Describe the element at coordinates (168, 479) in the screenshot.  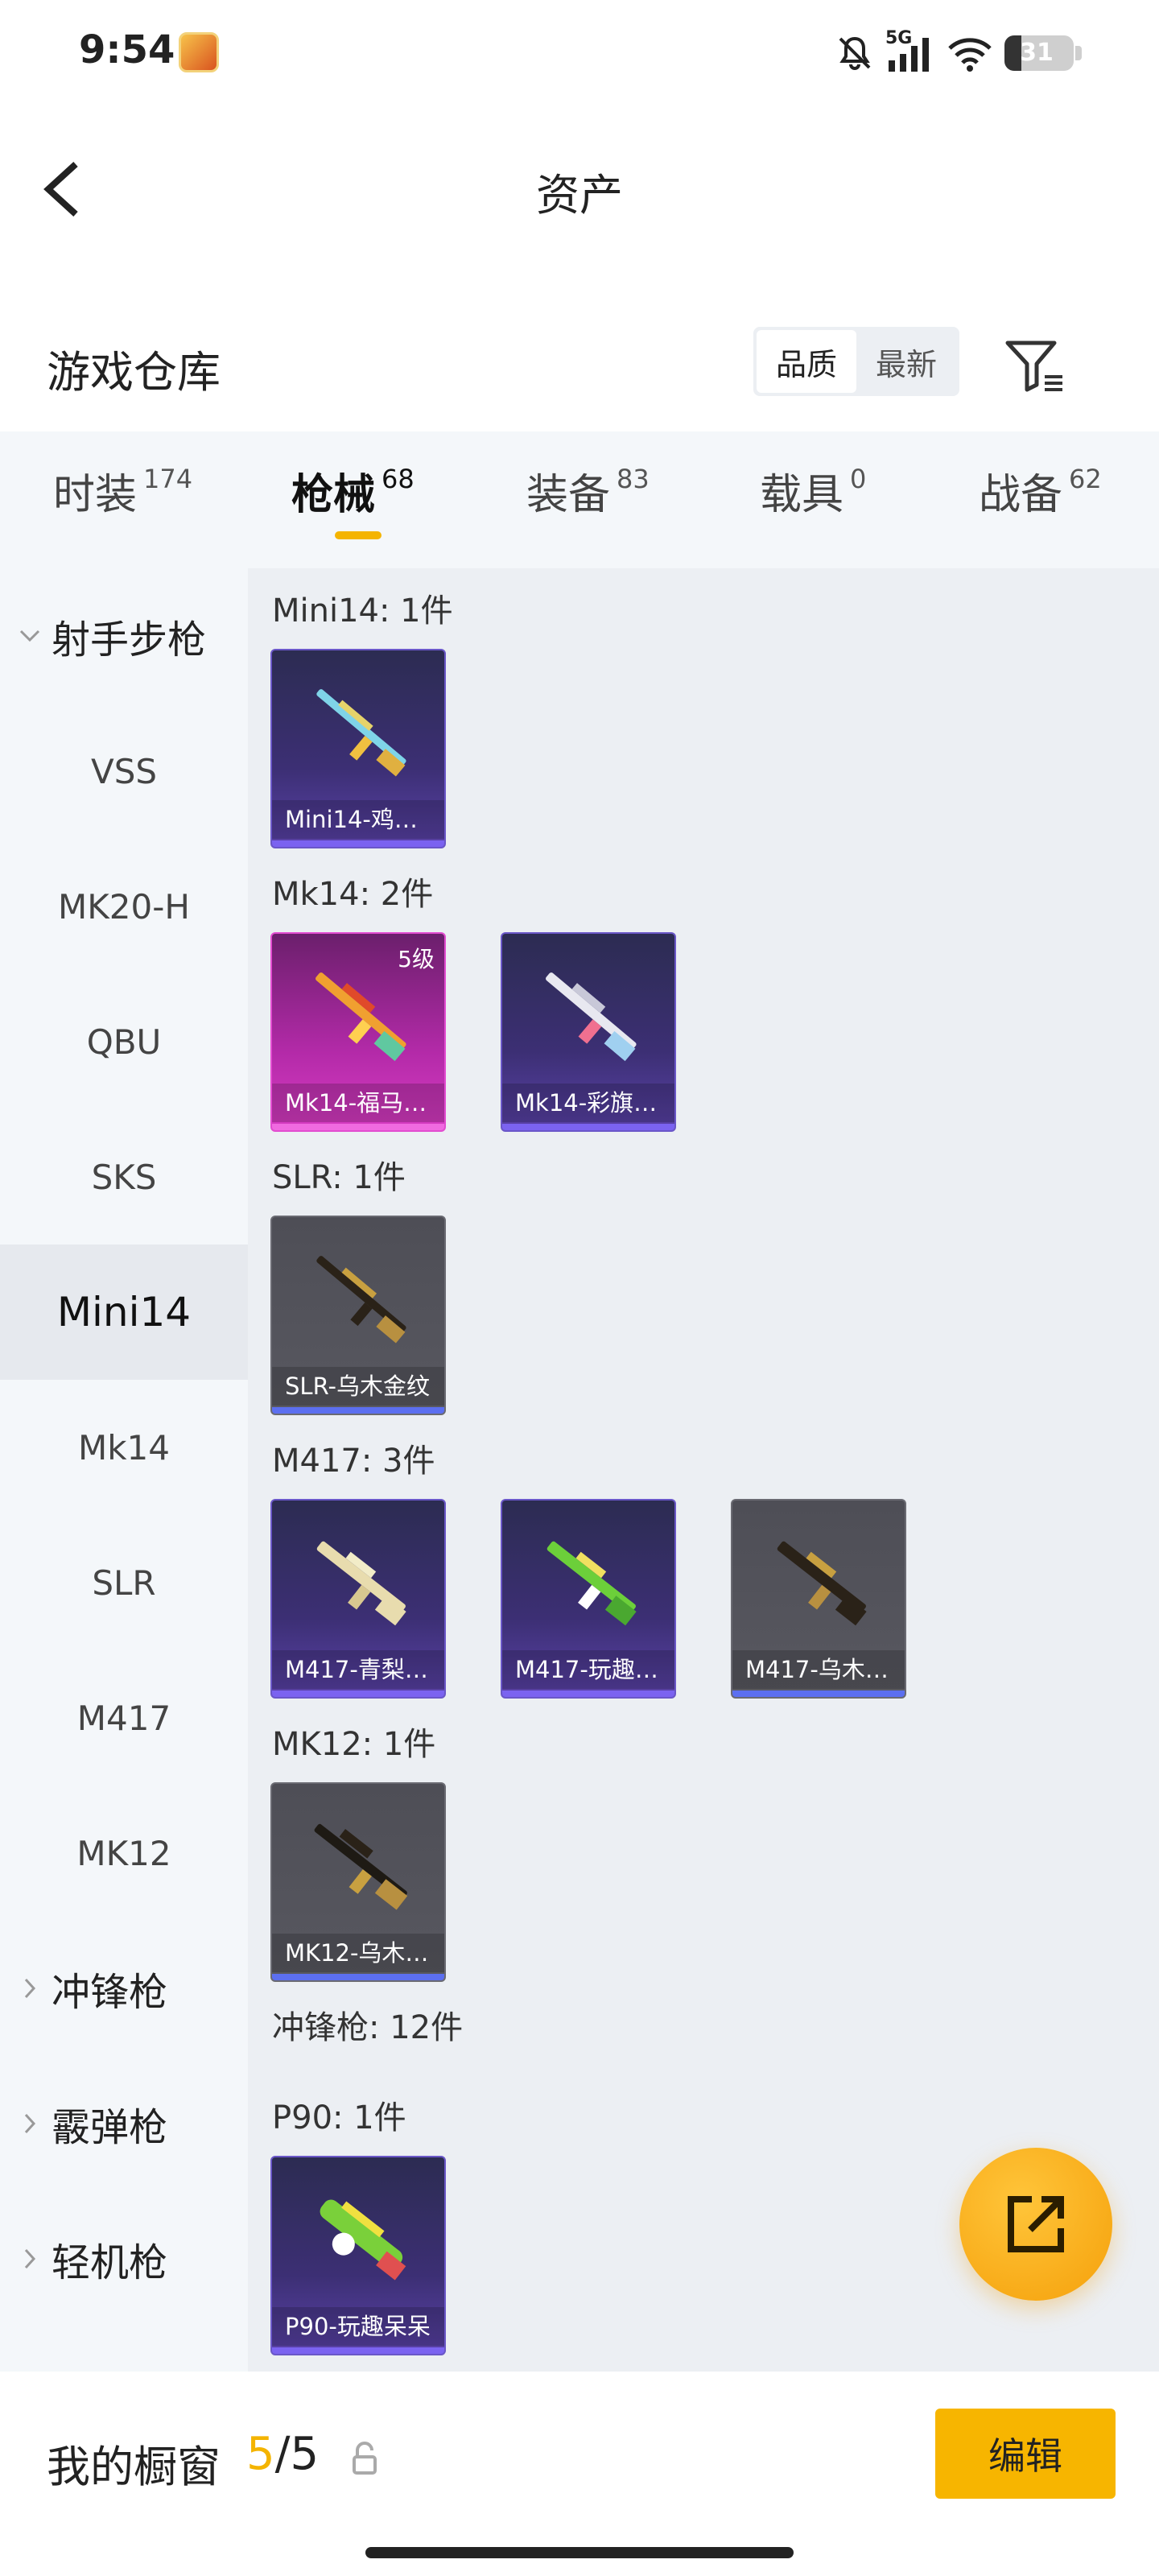
I see `tab-count: 174` at that location.